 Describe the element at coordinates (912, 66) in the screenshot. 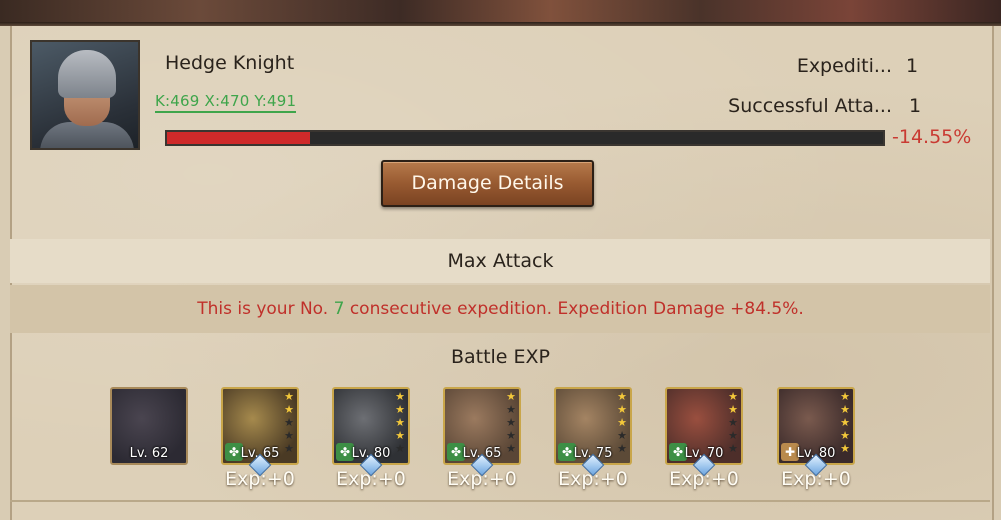

I see `expeditions-value: 1` at that location.